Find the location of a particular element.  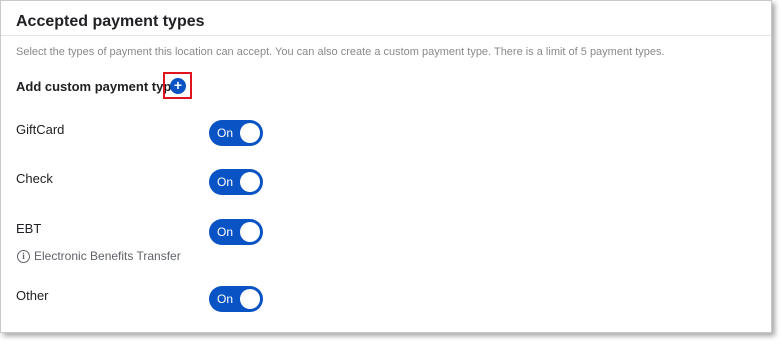

toggle-giftcard: On is located at coordinates (236, 133).